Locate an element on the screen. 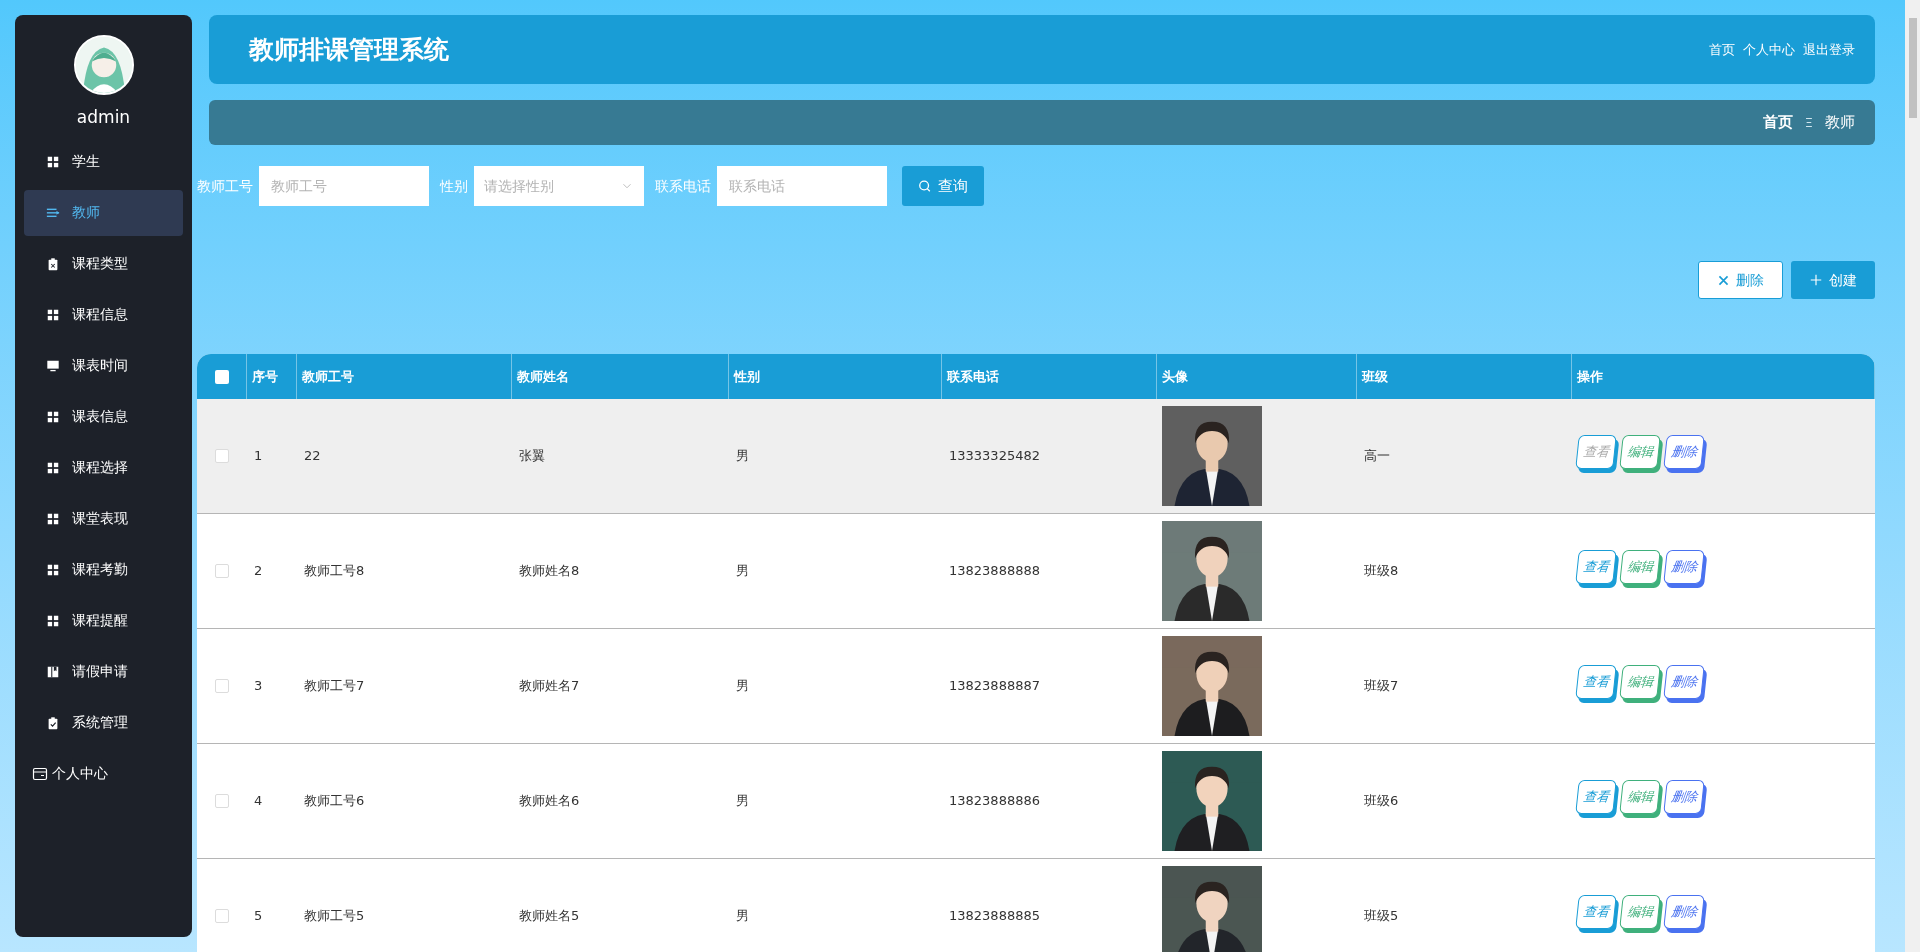 The height and width of the screenshot is (952, 1920). select-all-checkbox is located at coordinates (221, 376).